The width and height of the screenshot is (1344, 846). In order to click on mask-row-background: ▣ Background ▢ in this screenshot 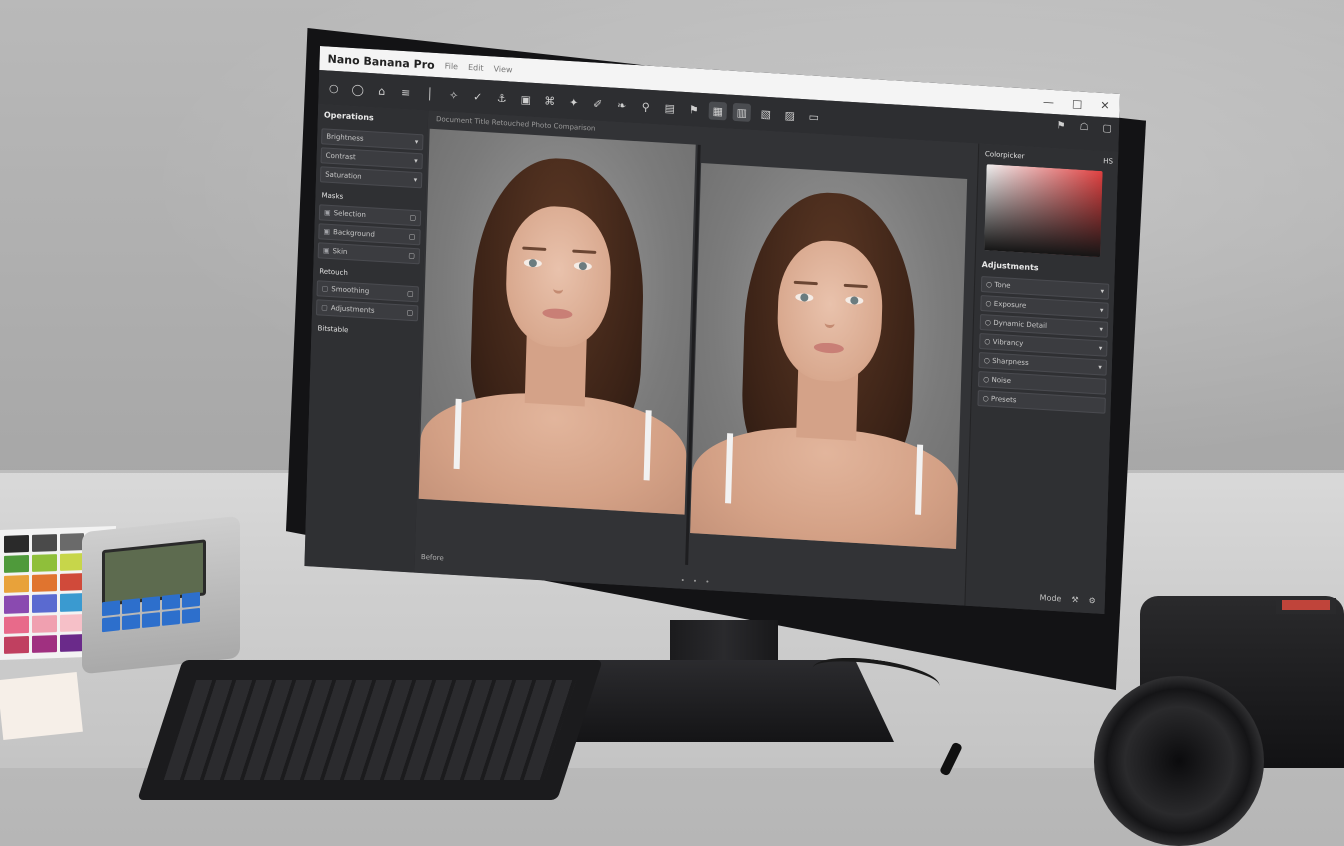, I will do `click(369, 234)`.